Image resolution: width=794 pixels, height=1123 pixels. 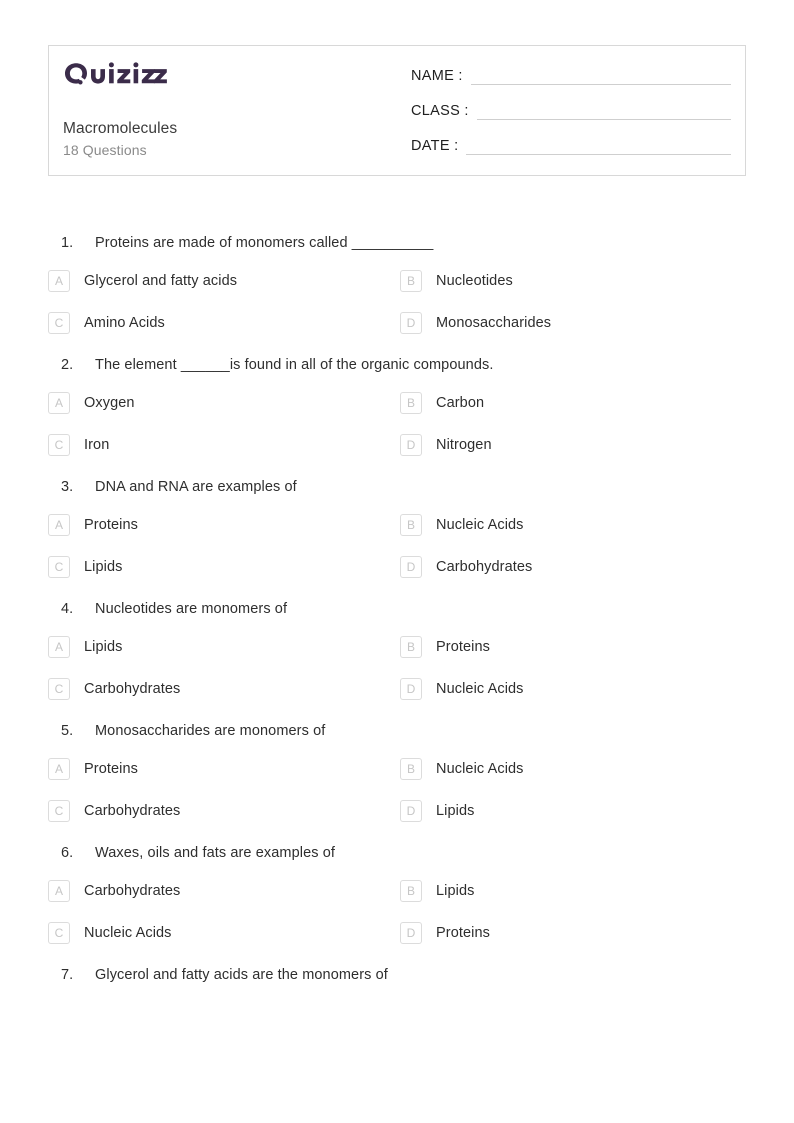 What do you see at coordinates (161, 281) in the screenshot?
I see `option-label: Glycerol and fatty acids` at bounding box center [161, 281].